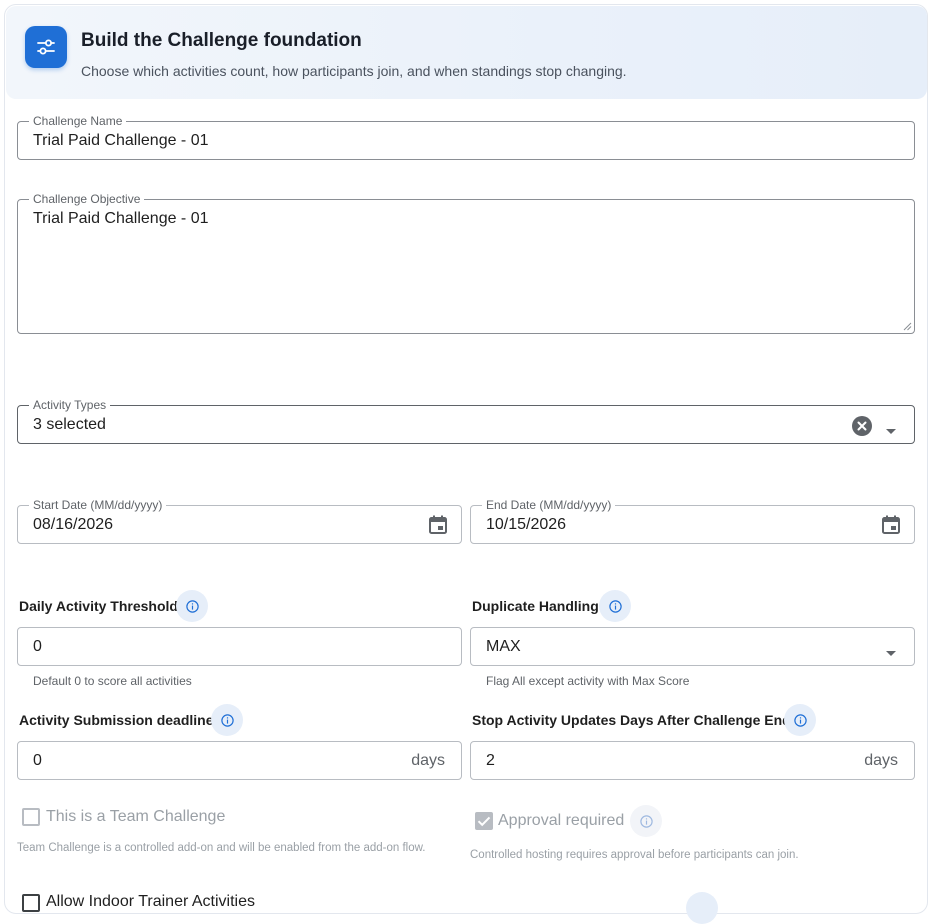 This screenshot has height=924, width=932. I want to click on team-challenge-checkbox, so click(31, 817).